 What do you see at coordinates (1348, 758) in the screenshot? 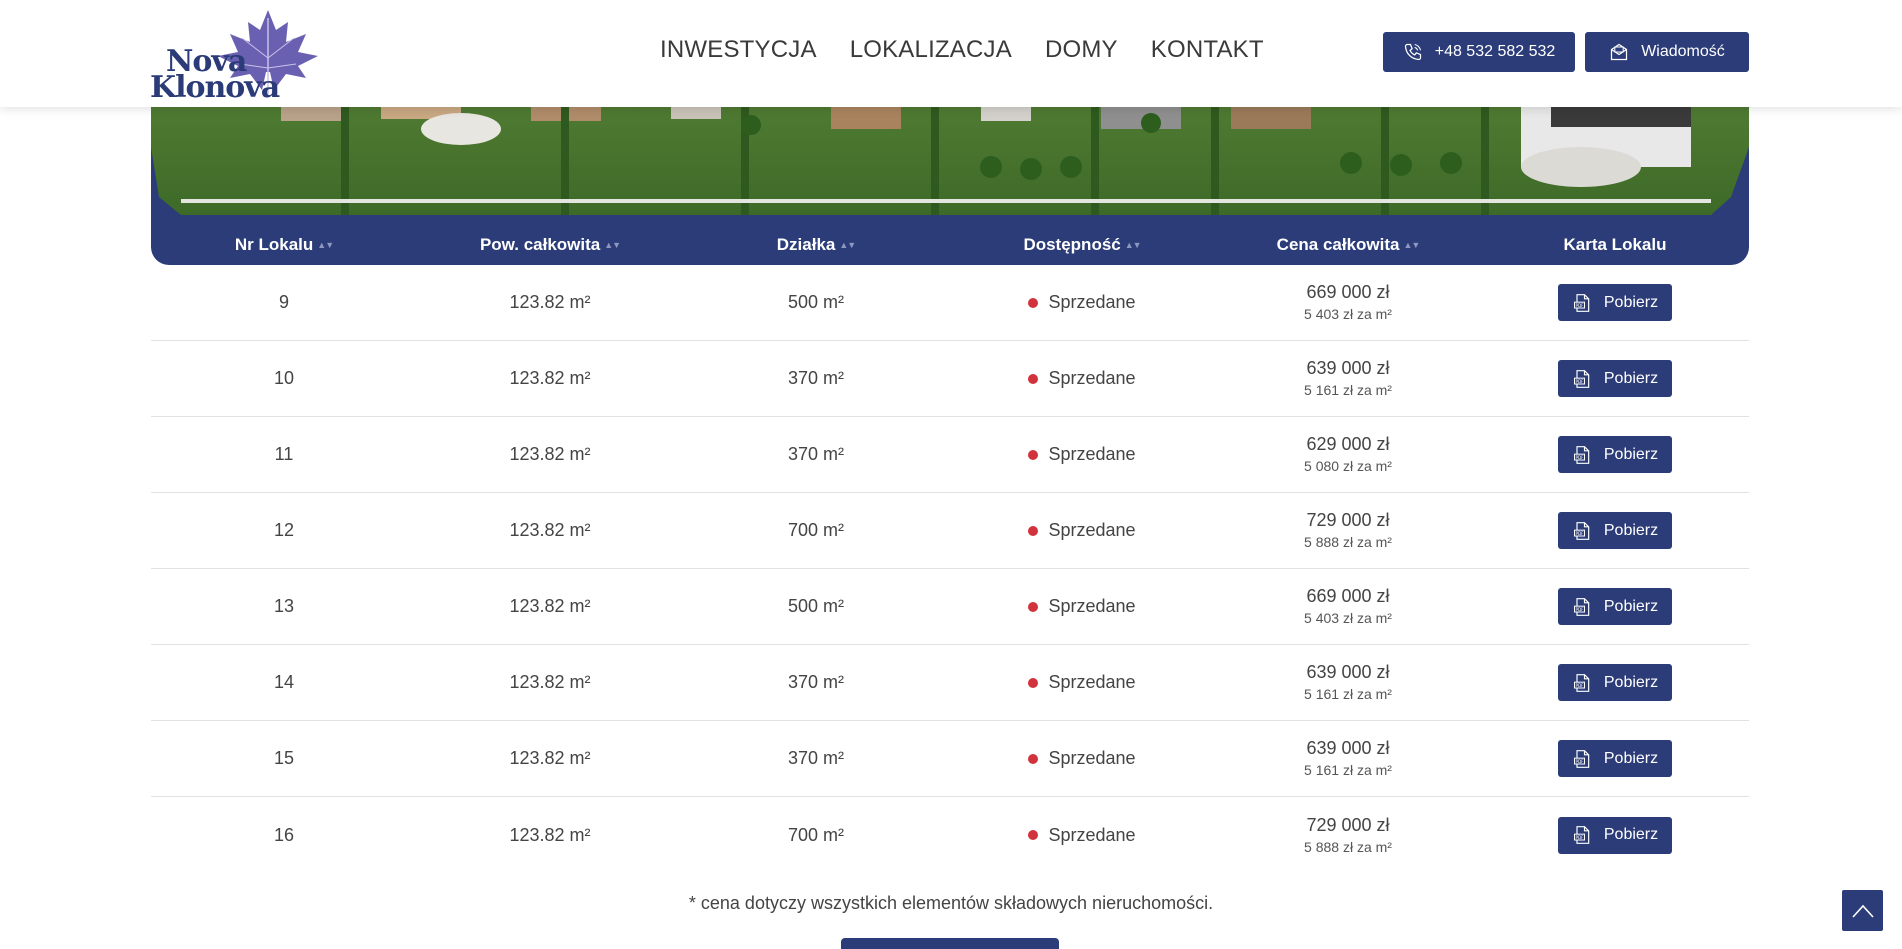
I see `cell-price: 639 000 zł 5 161 zł za m²` at bounding box center [1348, 758].